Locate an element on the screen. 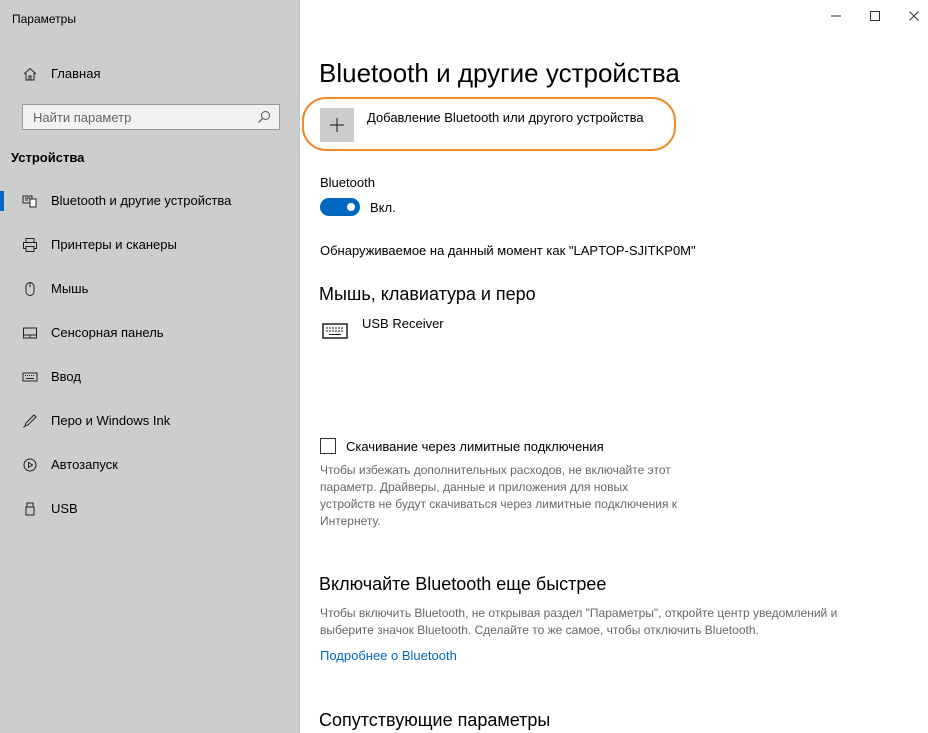 The height and width of the screenshot is (733, 928). sidebar-item-pen: Перо и Windows Ink is located at coordinates (149, 421).